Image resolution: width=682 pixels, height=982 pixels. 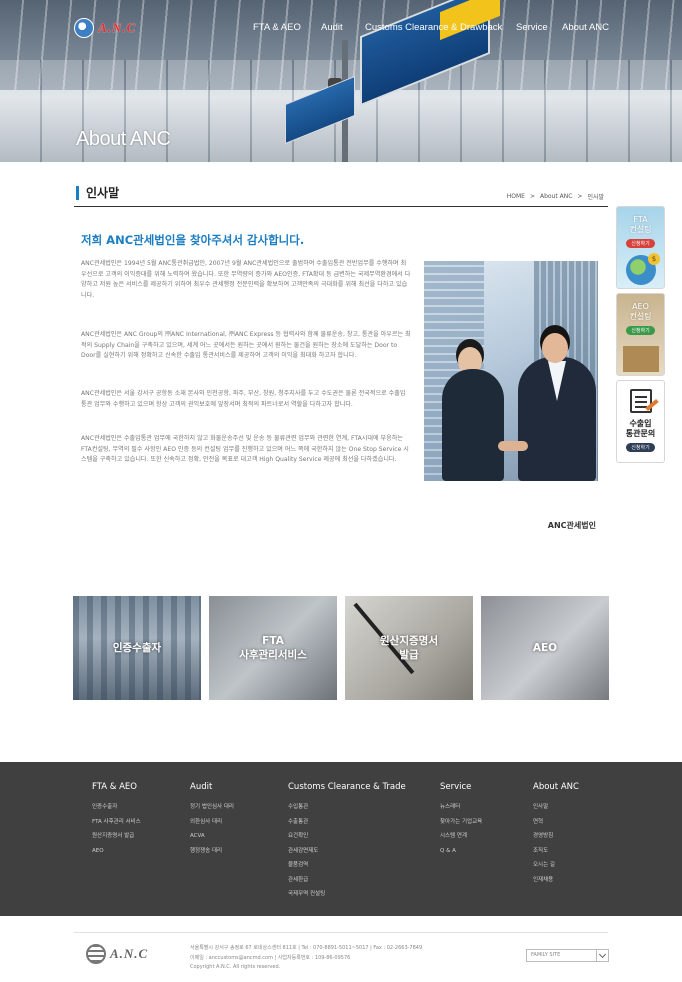 I want to click on footer-link: 외환심사 대리, so click(x=212, y=822).